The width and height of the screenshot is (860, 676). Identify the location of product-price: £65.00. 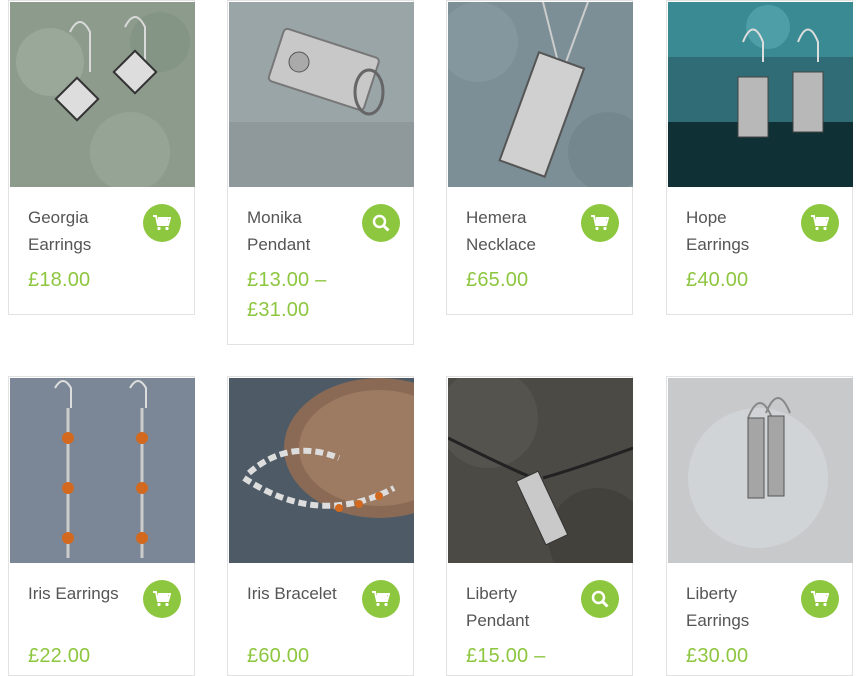
(497, 280).